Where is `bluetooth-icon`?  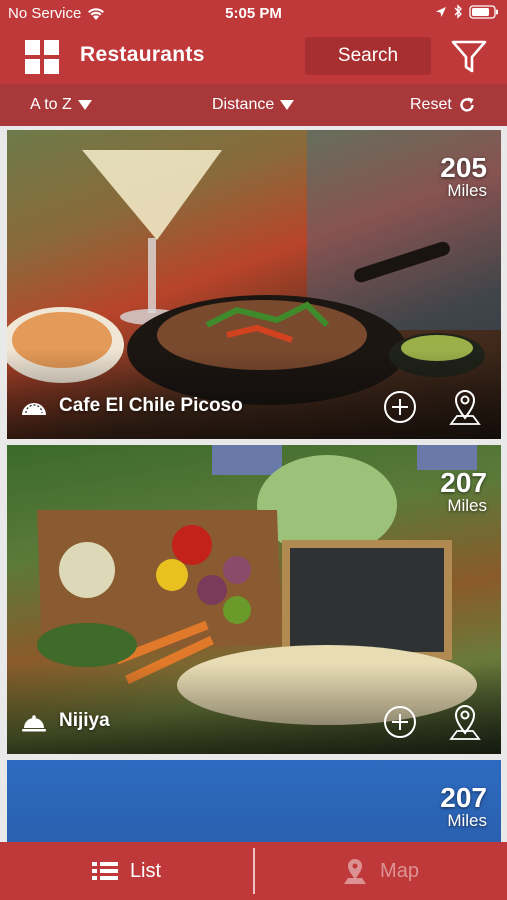
bluetooth-icon is located at coordinates (458, 11).